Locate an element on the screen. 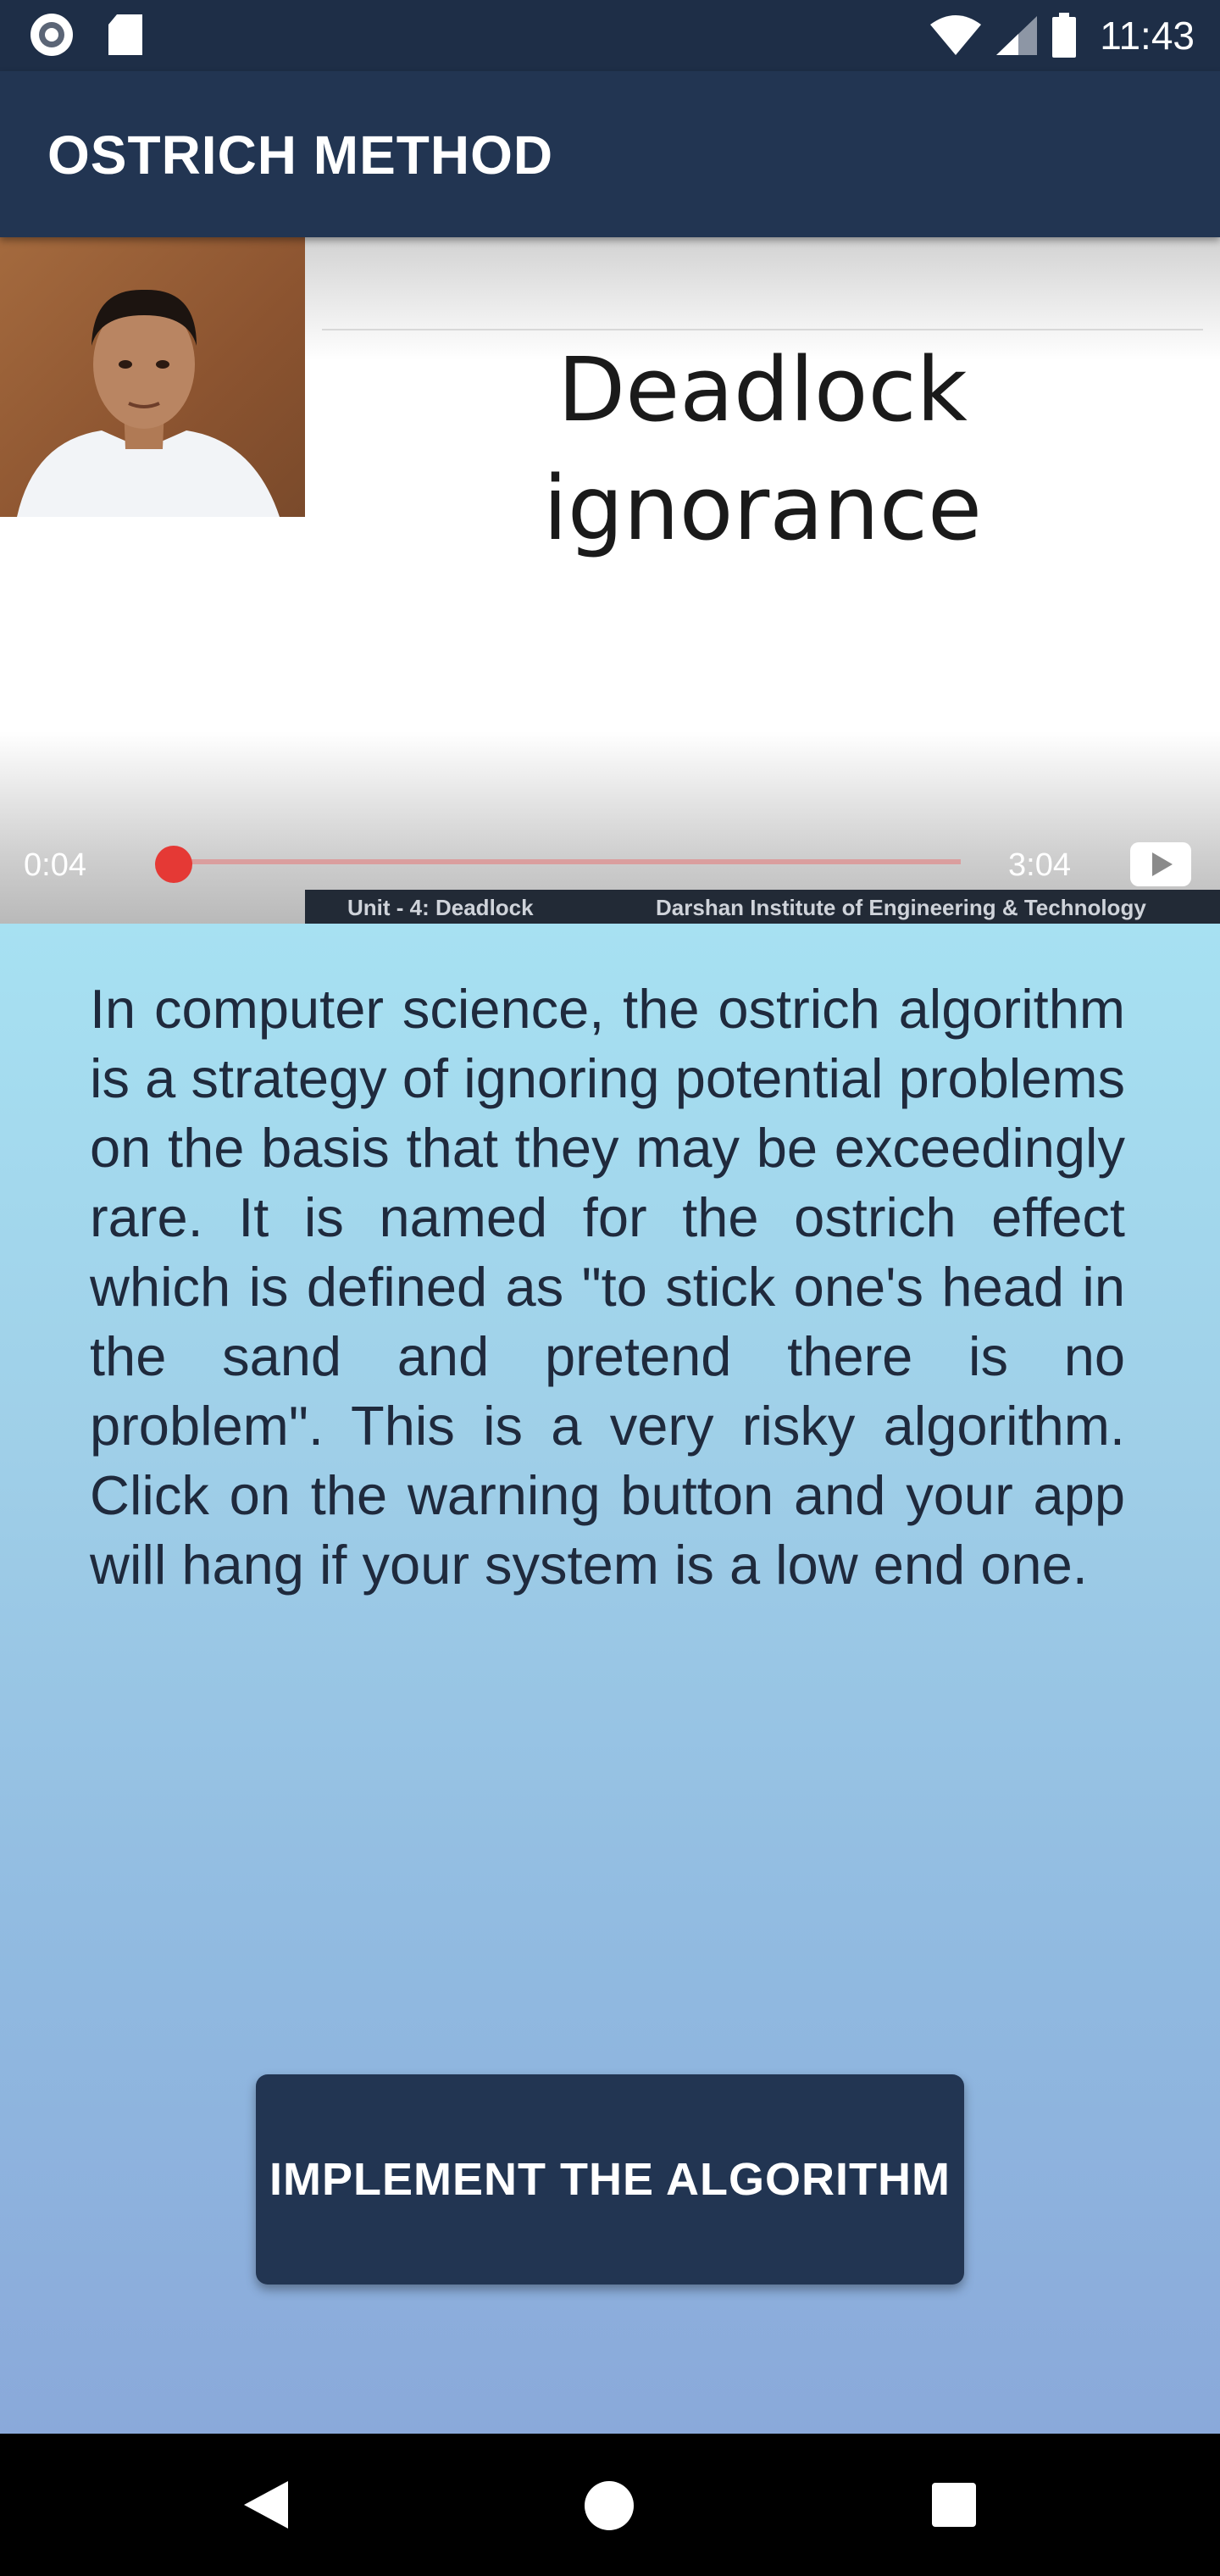 The height and width of the screenshot is (2576, 1220). signal-icon is located at coordinates (1017, 35).